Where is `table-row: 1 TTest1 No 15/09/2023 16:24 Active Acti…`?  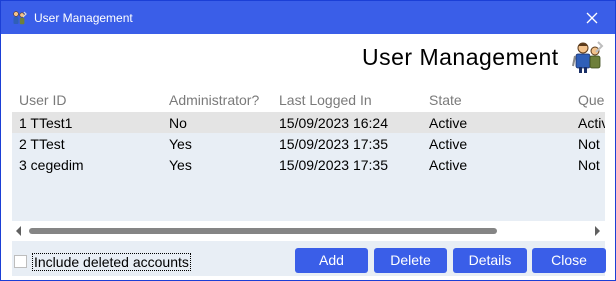 table-row: 1 TTest1 No 15/09/2023 16:24 Active Acti… is located at coordinates (308, 122).